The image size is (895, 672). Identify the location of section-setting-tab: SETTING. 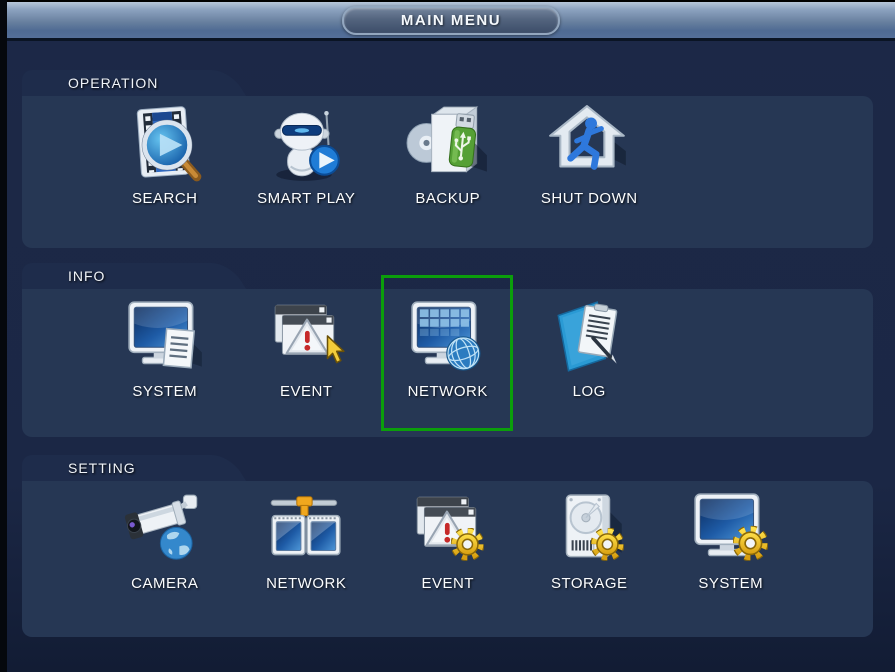
(116, 468).